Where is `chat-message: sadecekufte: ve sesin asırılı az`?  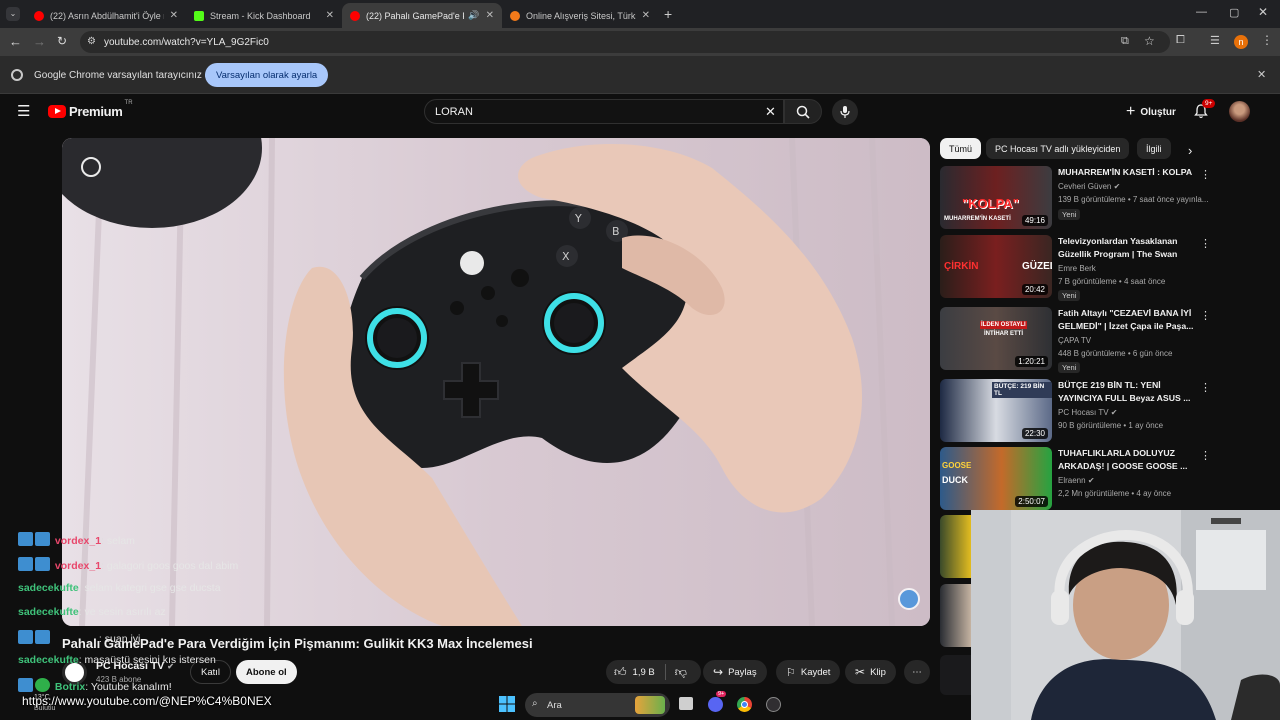 chat-message: sadecekufte: ve sesin asırılı az is located at coordinates (92, 612).